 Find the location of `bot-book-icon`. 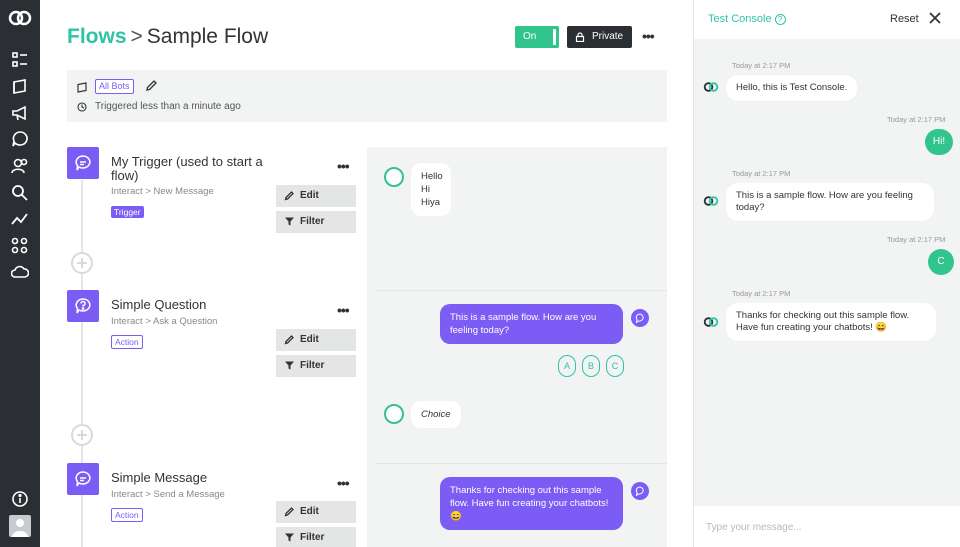

bot-book-icon is located at coordinates (82, 87).